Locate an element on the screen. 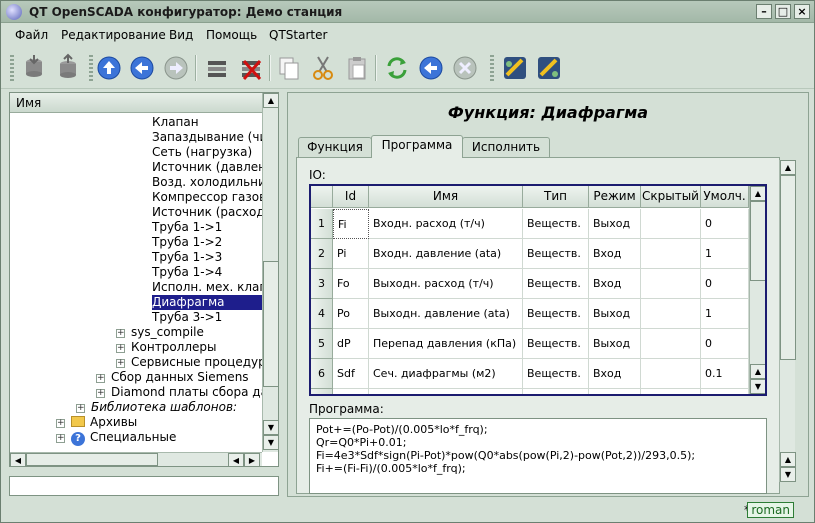  stop-icon is located at coordinates (465, 68).